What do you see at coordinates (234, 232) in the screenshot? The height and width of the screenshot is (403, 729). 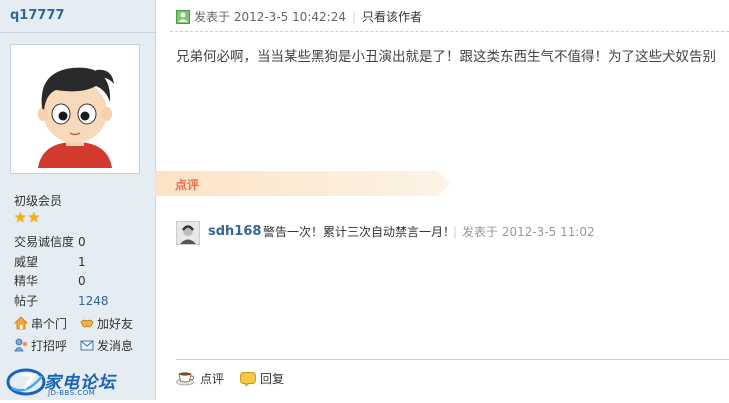 I see `commenter-username: sdh168` at bounding box center [234, 232].